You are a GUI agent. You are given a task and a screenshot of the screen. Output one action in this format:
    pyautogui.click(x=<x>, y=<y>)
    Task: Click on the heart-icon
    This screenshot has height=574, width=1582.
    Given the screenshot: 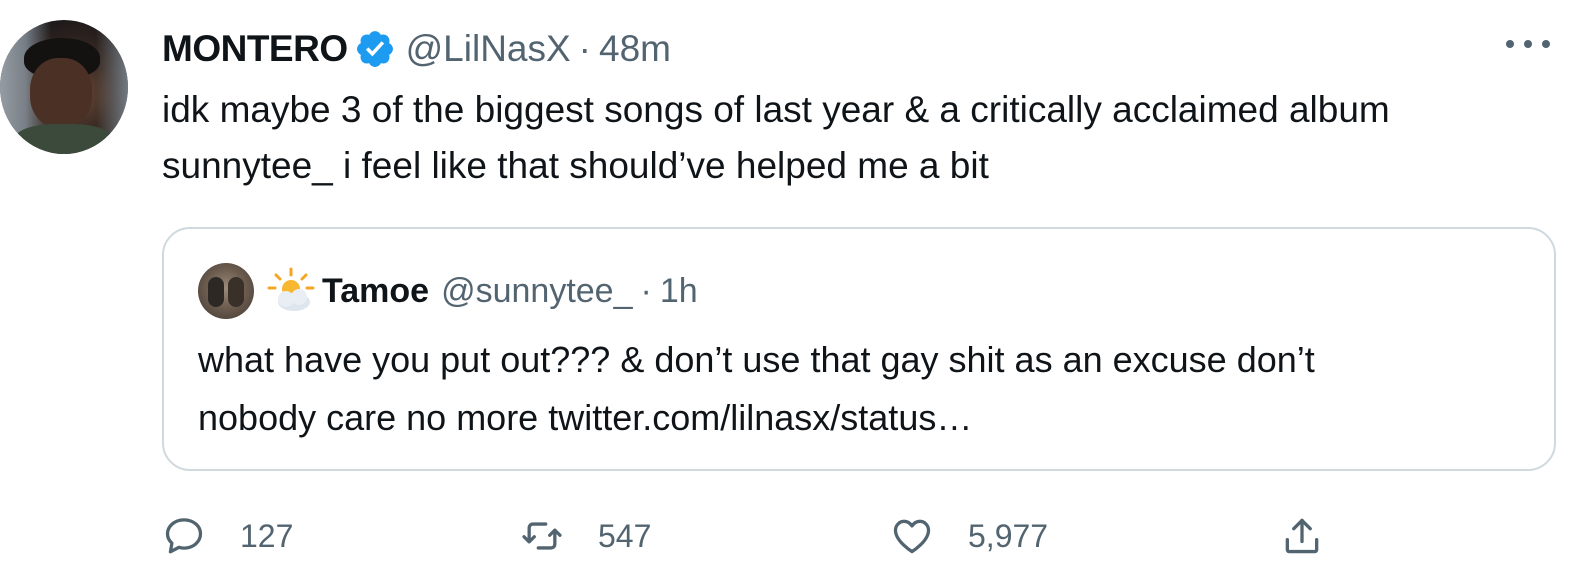 What is the action you would take?
    pyautogui.click(x=912, y=536)
    